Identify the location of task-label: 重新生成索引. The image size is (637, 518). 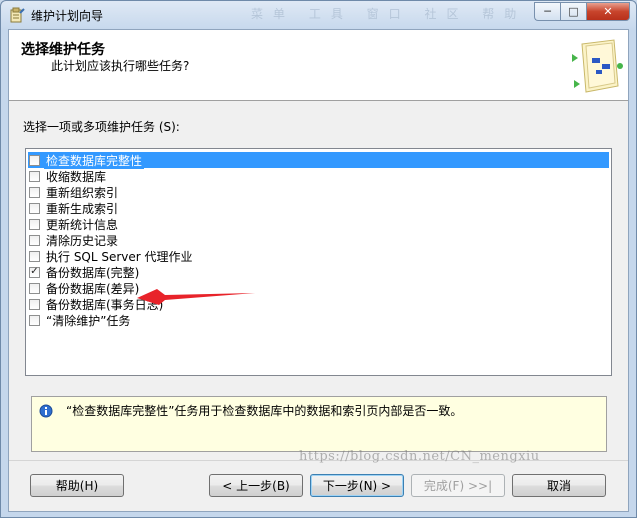
(82, 208).